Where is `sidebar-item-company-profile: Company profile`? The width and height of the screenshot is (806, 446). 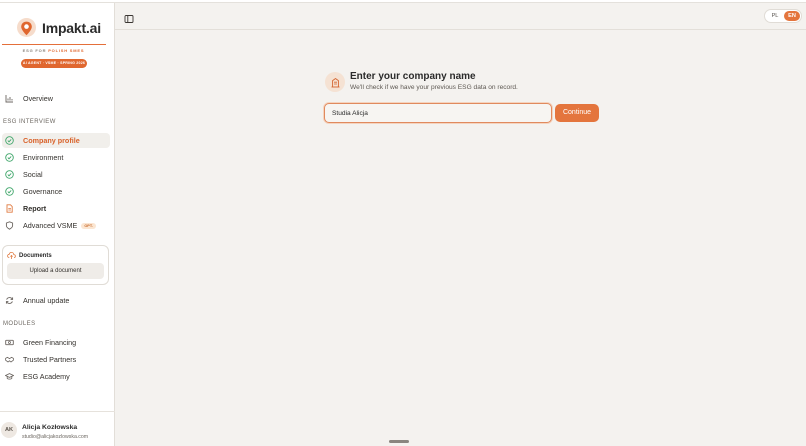 sidebar-item-company-profile: Company profile is located at coordinates (56, 140).